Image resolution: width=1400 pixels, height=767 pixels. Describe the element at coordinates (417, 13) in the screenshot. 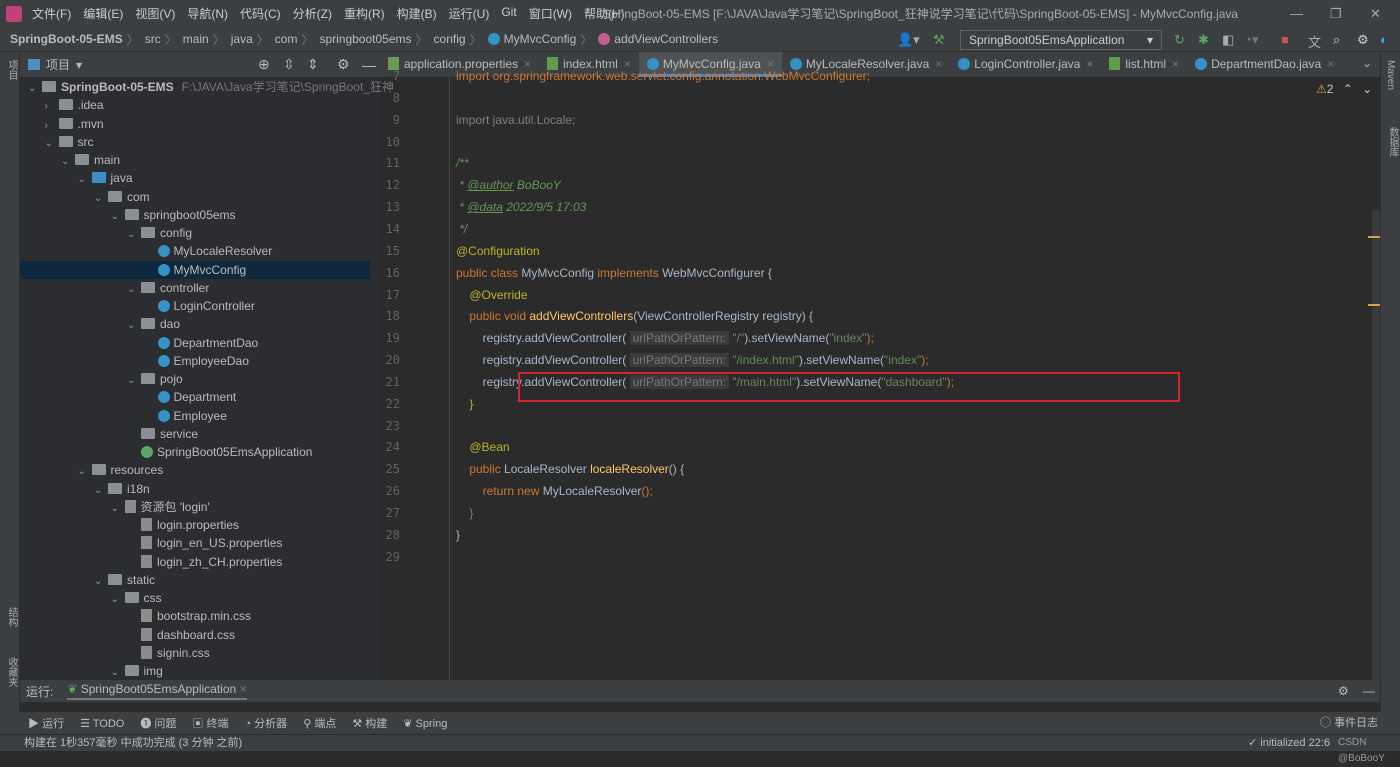

I see `menu-item: 构建(B)` at that location.